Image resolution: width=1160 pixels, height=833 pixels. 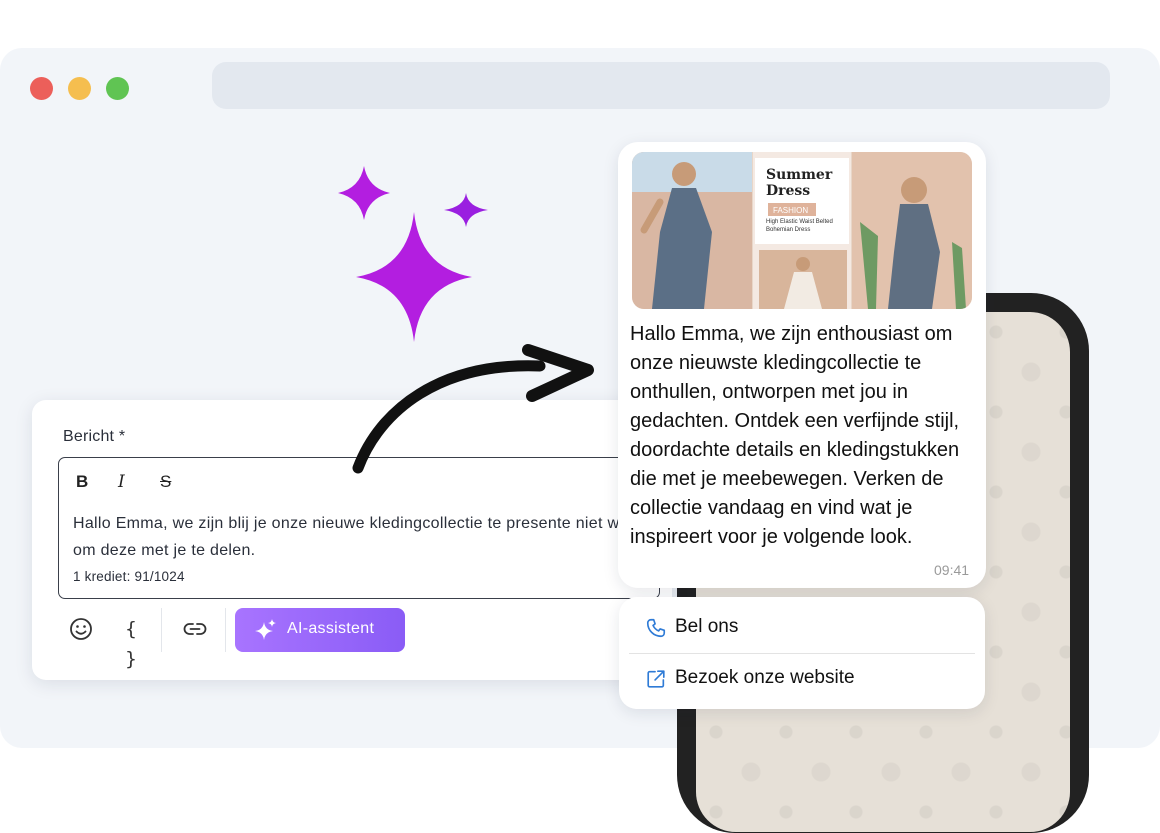 What do you see at coordinates (165, 482) in the screenshot?
I see `strikethrough-button: S` at bounding box center [165, 482].